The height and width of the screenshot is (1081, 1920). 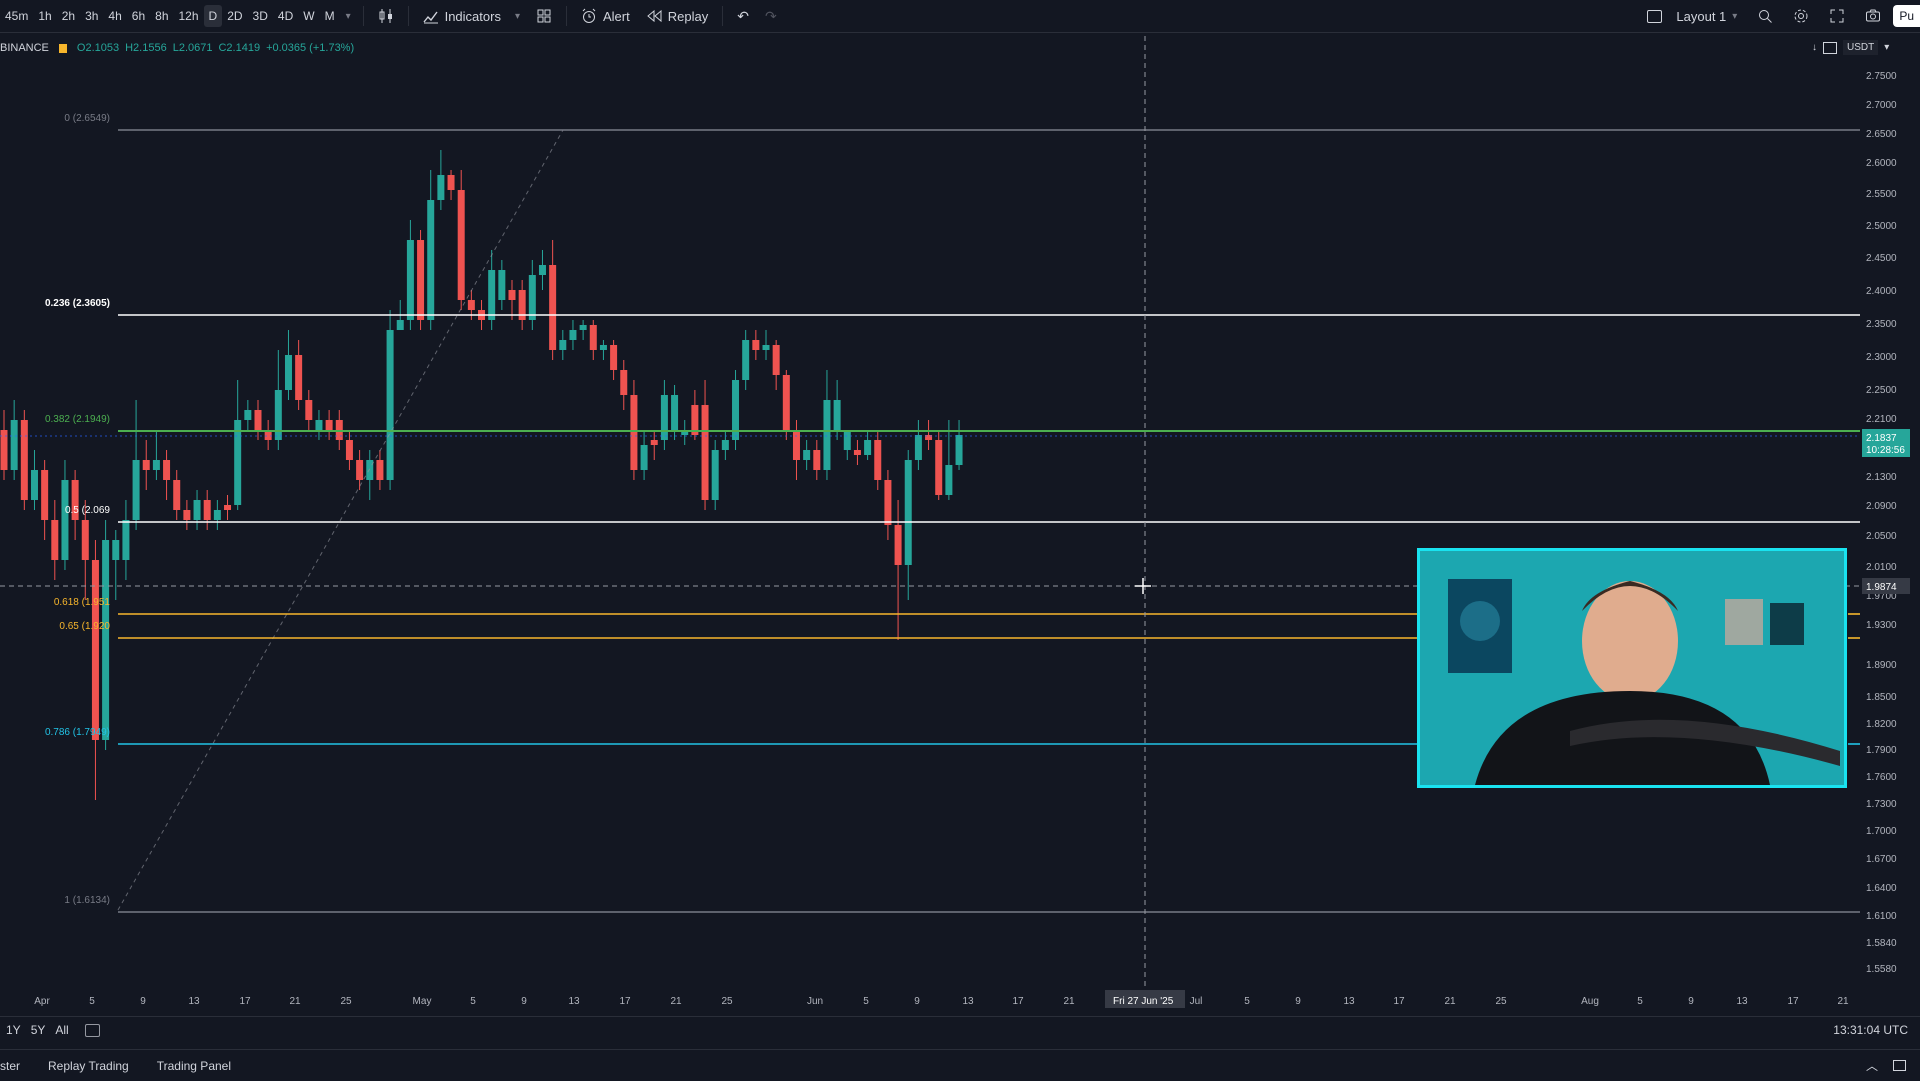 I want to click on price-tick-label: 2.5000, so click(x=1881, y=226).